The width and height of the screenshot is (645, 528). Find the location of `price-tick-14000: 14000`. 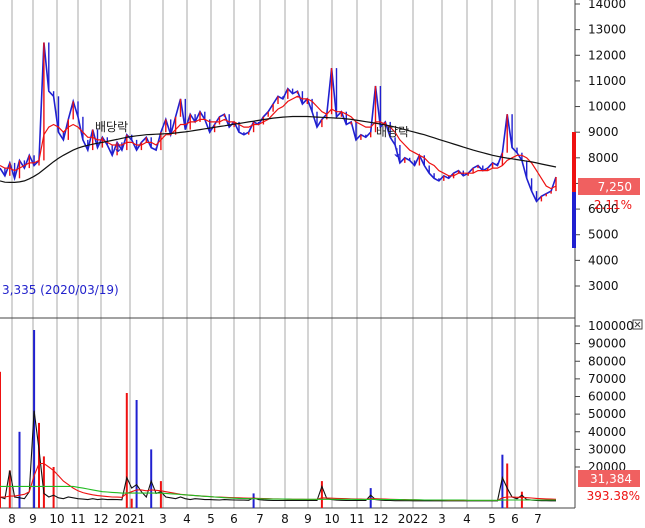

price-tick-14000: 14000 is located at coordinates (607, 5).